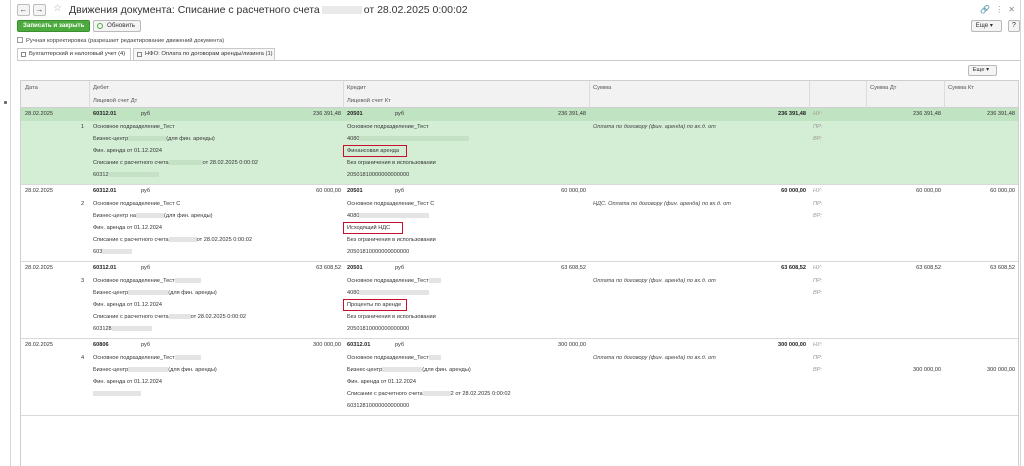 The height and width of the screenshot is (466, 1024). What do you see at coordinates (356, 88) in the screenshot?
I see `col-credit: Кредит` at bounding box center [356, 88].